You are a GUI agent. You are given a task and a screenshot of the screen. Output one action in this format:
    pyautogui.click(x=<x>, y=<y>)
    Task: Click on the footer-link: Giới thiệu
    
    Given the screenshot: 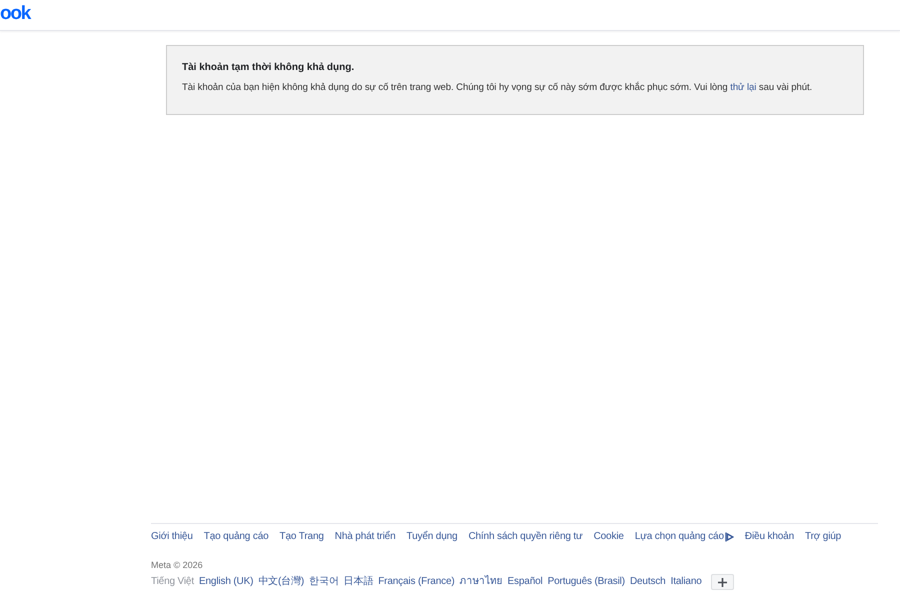 What is the action you would take?
    pyautogui.click(x=172, y=537)
    